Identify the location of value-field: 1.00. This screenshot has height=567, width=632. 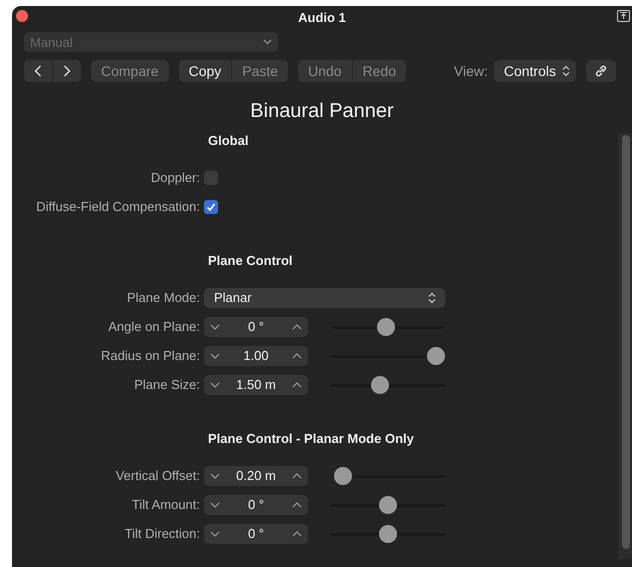
(256, 355).